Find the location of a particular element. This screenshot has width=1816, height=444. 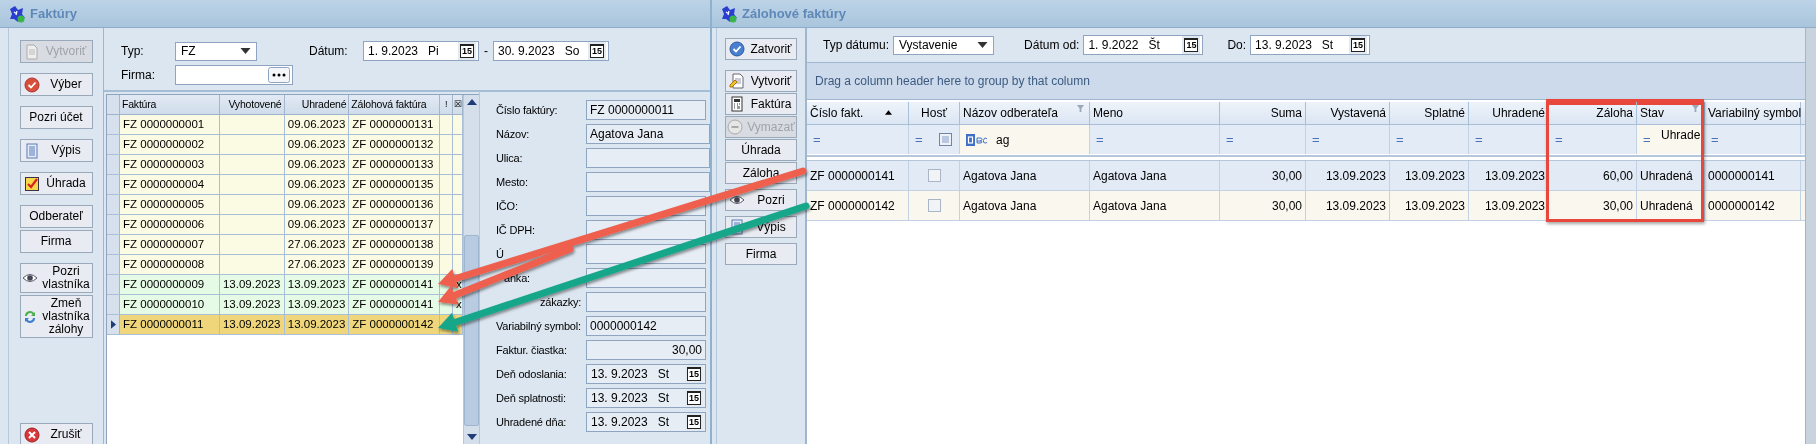

column-header: Vyhotovené is located at coordinates (252, 104).